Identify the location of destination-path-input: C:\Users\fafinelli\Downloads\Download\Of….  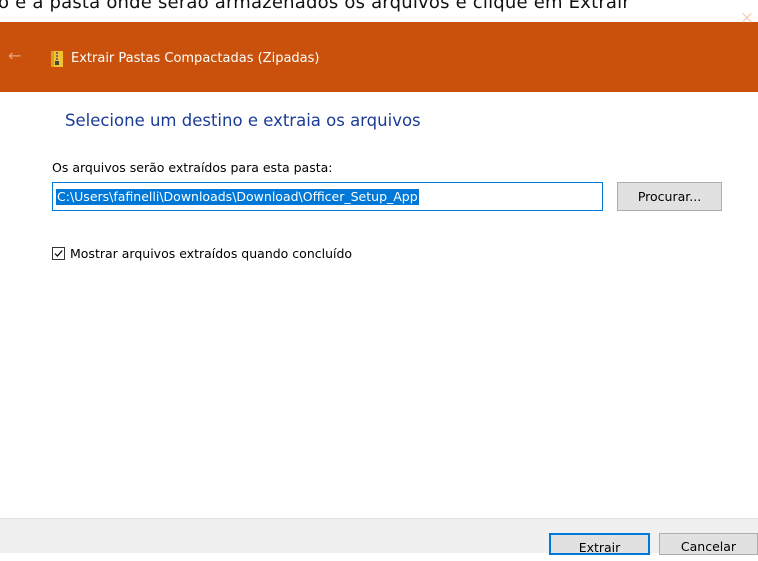
(327, 196).